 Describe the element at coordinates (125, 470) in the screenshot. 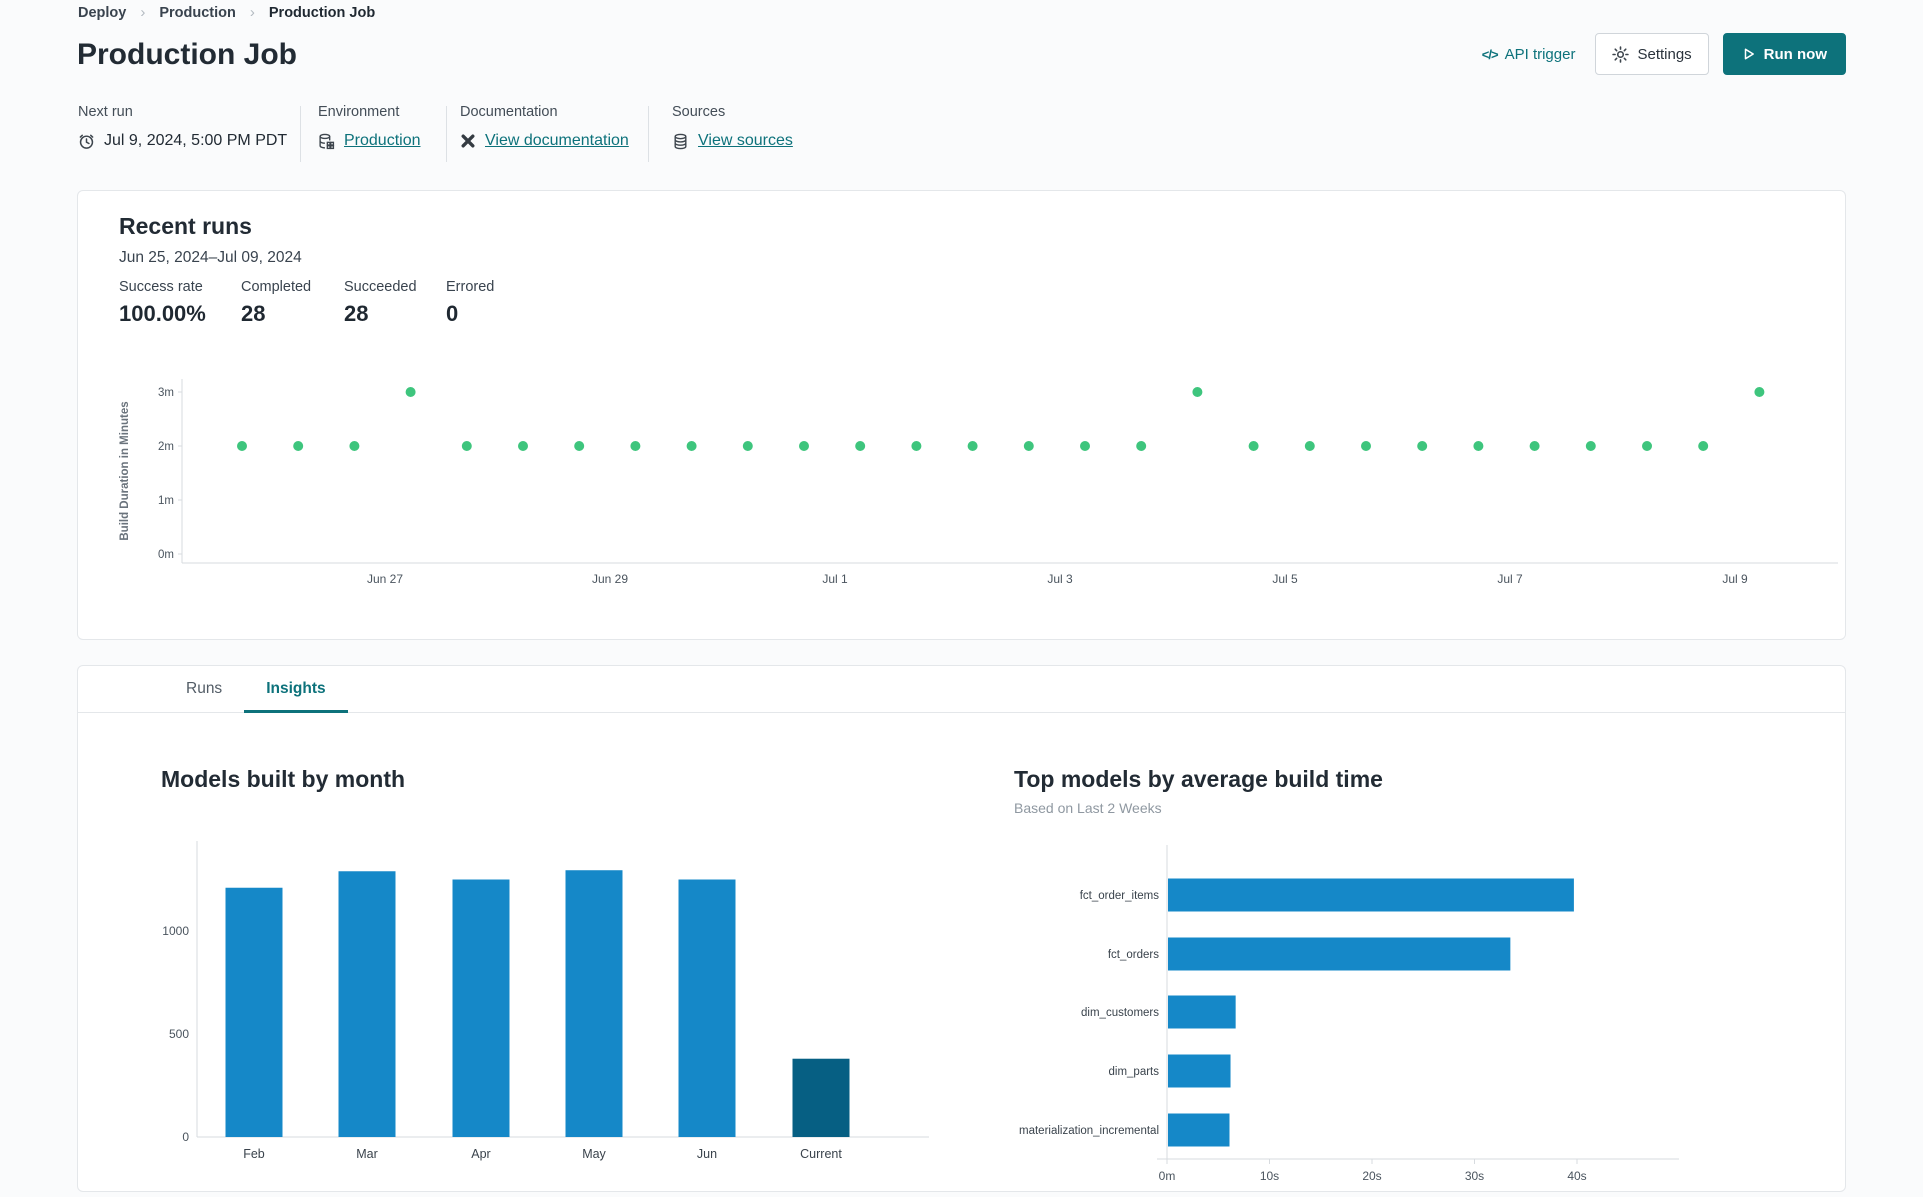

I see `svg-text: Build Duration in Minutes` at that location.